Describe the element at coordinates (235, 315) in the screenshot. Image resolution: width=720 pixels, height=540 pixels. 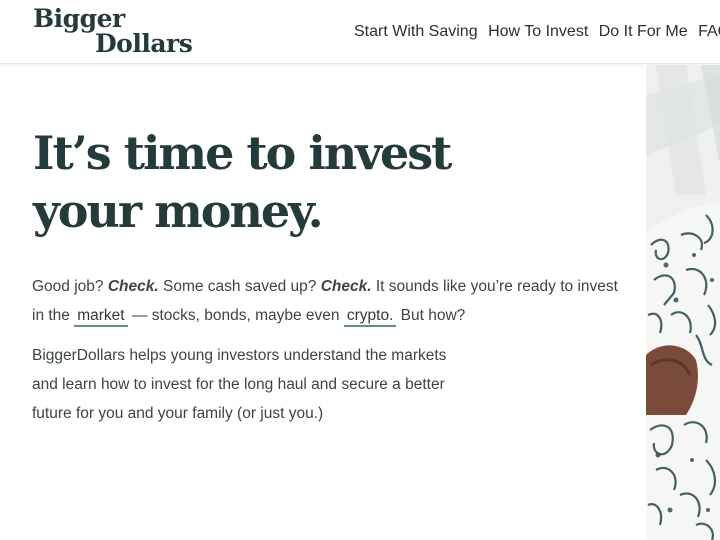
I see `intro-text-4: — stocks, bonds, maybe even` at that location.